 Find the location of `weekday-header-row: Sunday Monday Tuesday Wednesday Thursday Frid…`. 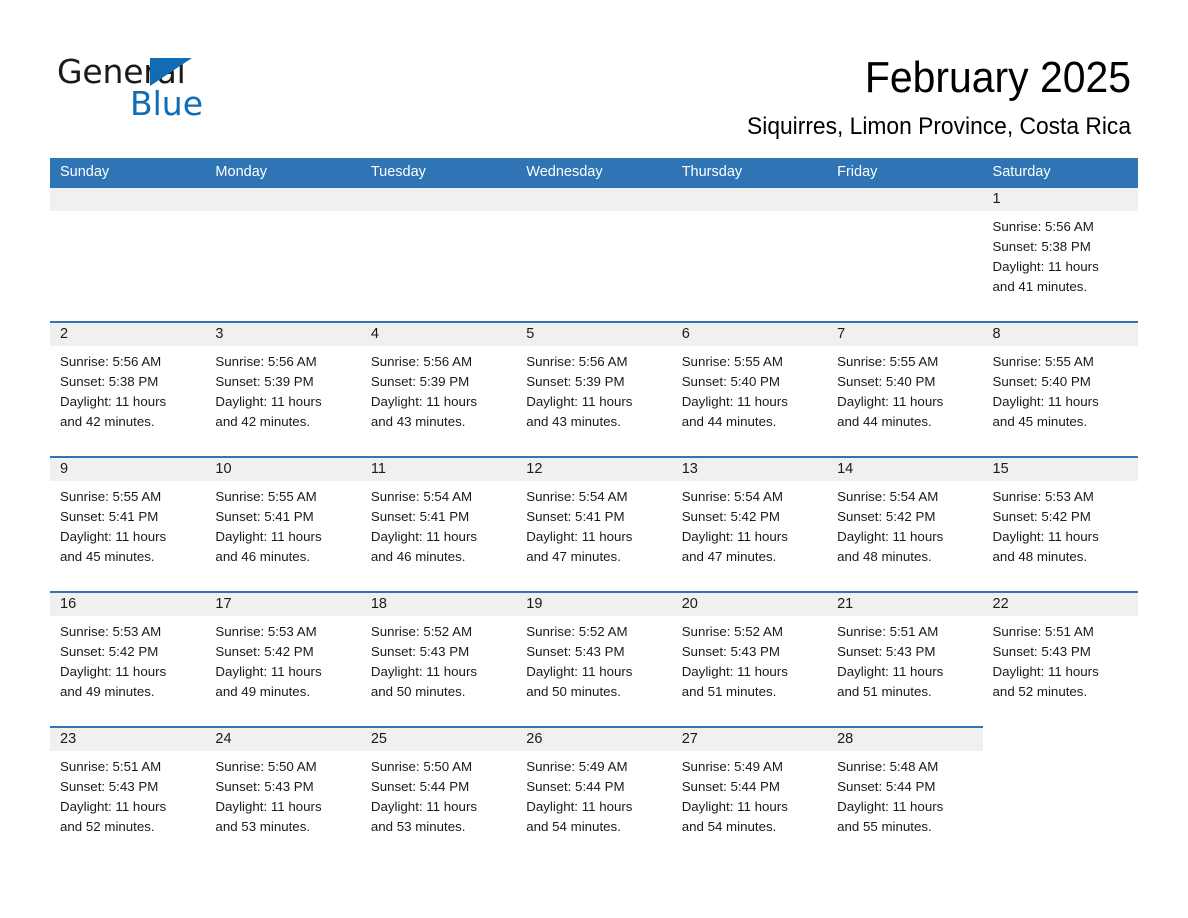

weekday-header-row: Sunday Monday Tuesday Wednesday Thursday Frid… is located at coordinates (594, 172).